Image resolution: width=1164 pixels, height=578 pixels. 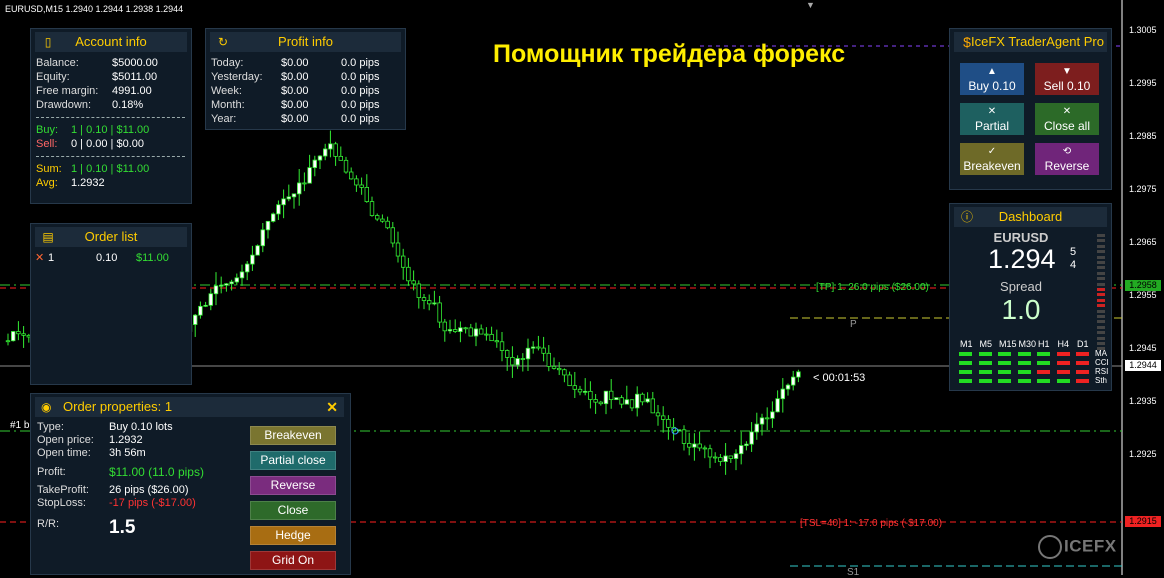 What do you see at coordinates (227, 63) in the screenshot?
I see `profit-period-label: Today:` at bounding box center [227, 63].